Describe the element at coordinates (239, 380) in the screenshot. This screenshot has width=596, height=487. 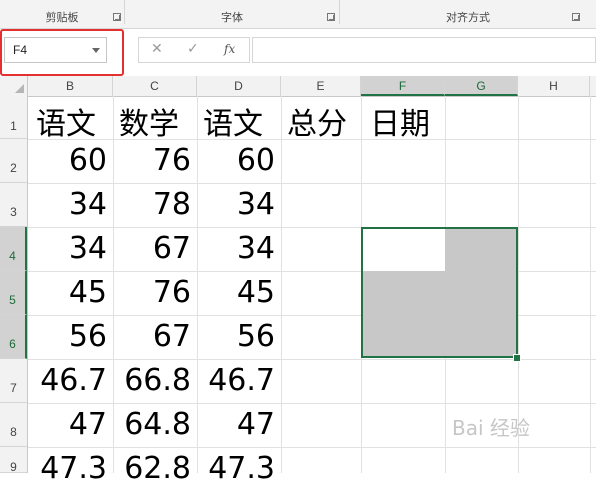
I see `cell-d7: 46.7` at that location.